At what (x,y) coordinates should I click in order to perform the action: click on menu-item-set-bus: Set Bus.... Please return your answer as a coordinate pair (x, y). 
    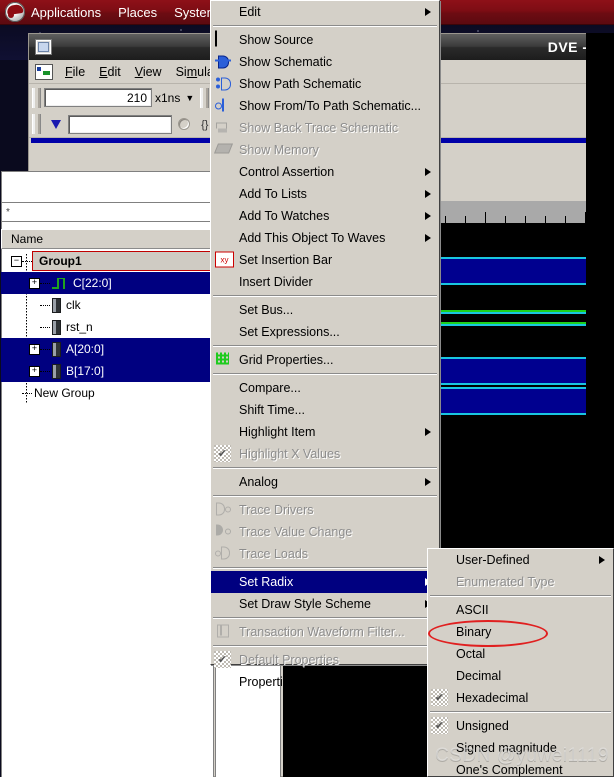
    Looking at the image, I should click on (325, 310).